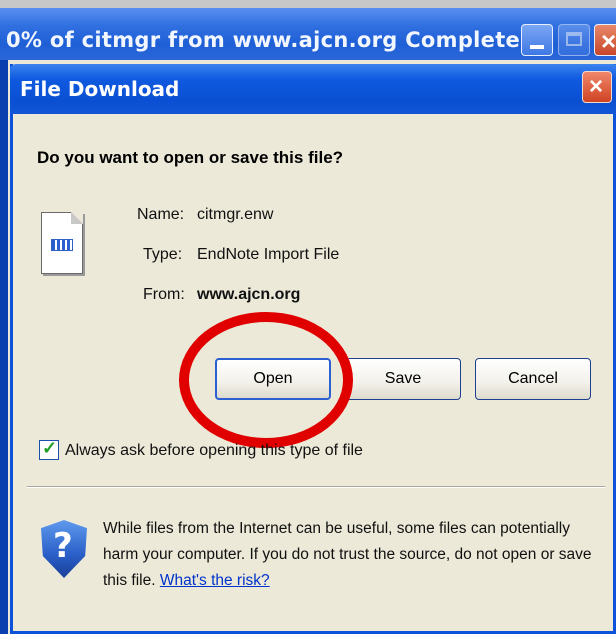 The height and width of the screenshot is (634, 616). What do you see at coordinates (313, 89) in the screenshot?
I see `dialog-title-bar: File Download ×` at bounding box center [313, 89].